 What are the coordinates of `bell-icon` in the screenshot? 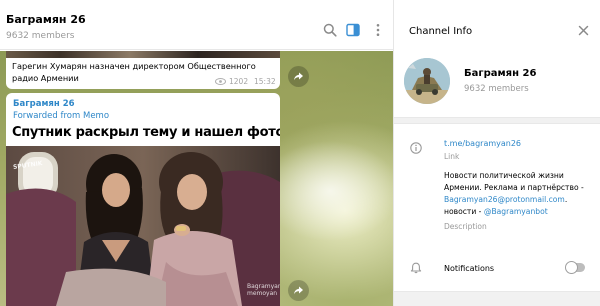 It's located at (416, 268).